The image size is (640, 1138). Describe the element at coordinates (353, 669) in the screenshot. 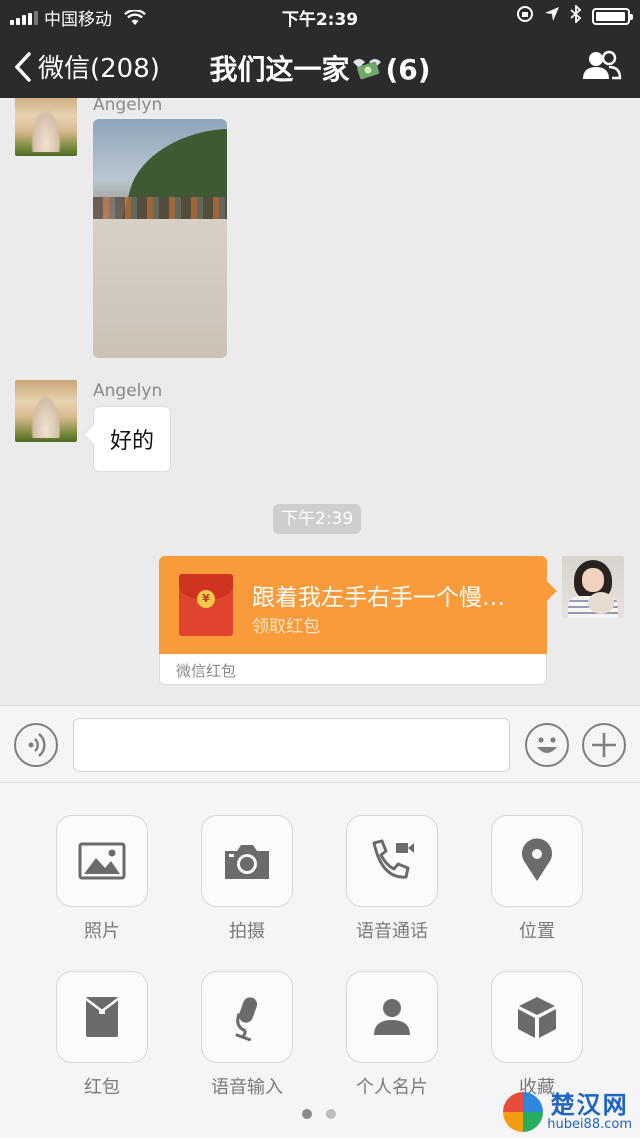

I see `red-packet-footer: 微信红包` at that location.